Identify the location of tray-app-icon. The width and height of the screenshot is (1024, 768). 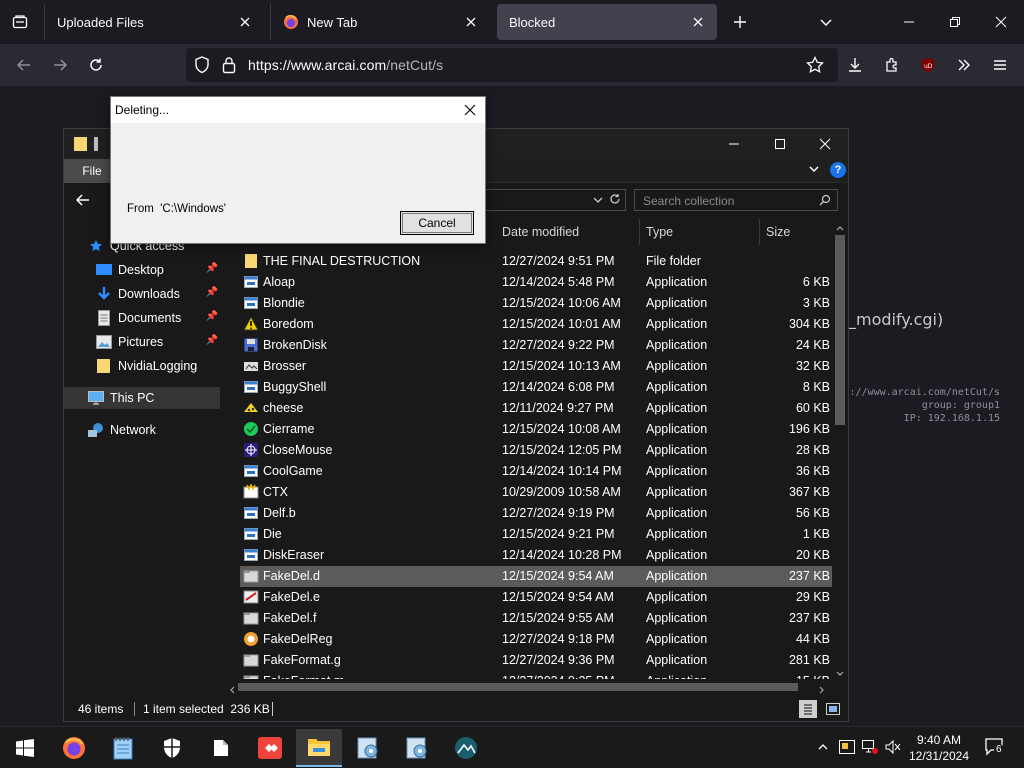
(847, 747).